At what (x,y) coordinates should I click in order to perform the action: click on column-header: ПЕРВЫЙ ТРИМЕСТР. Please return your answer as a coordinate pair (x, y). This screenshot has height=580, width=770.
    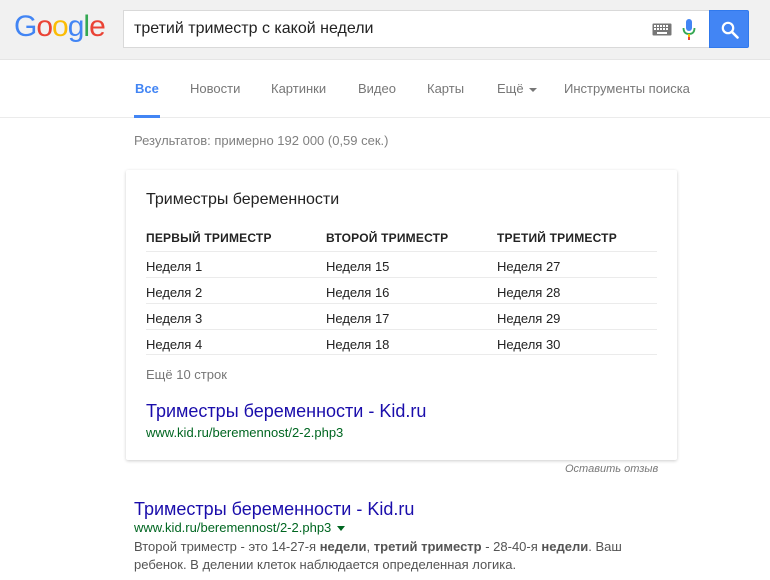
    Looking at the image, I should click on (209, 238).